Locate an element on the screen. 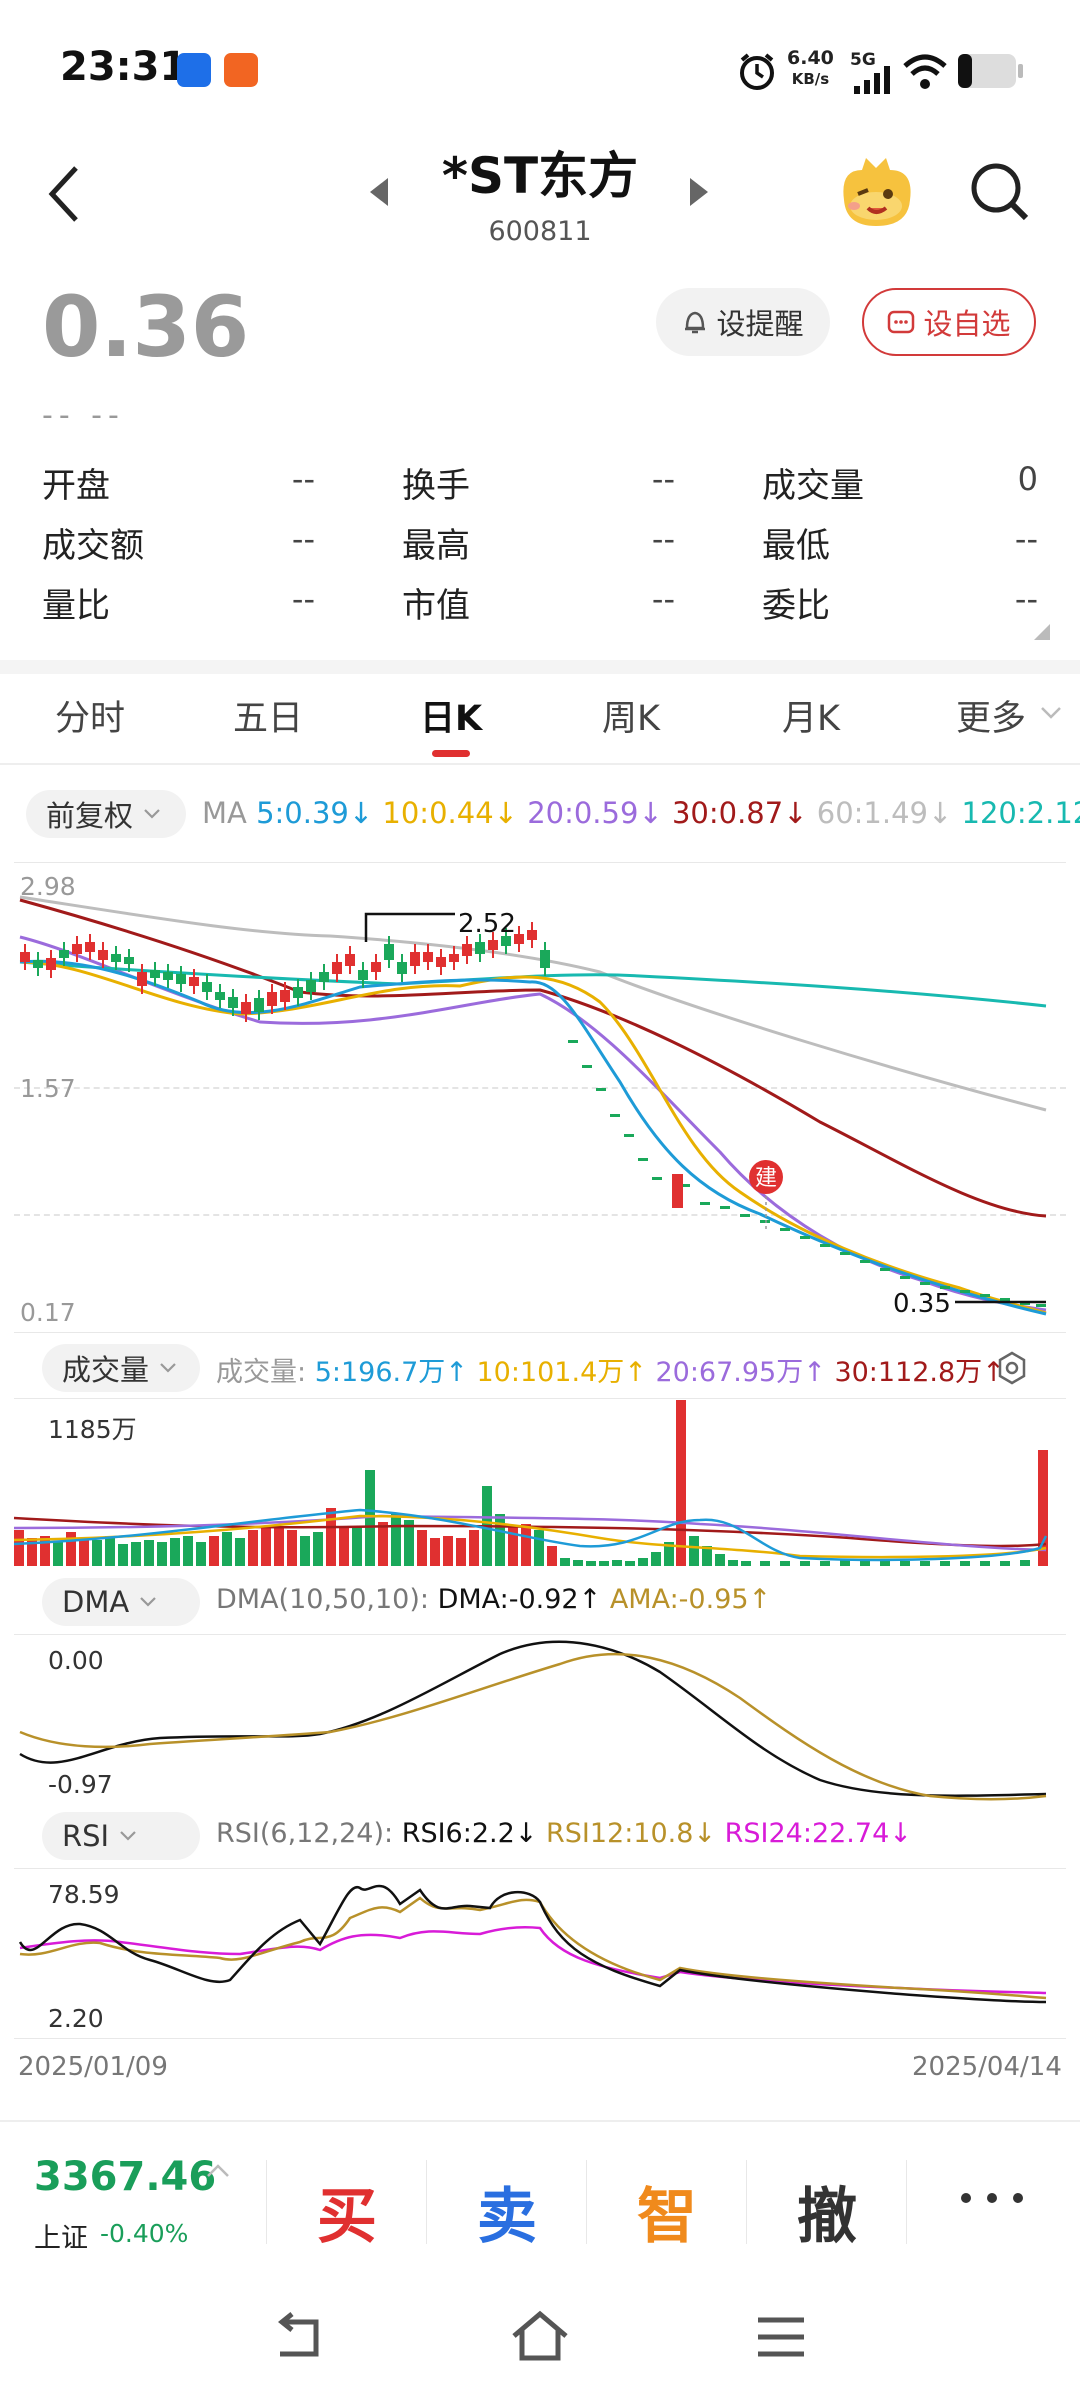 The width and height of the screenshot is (1080, 2400). tabs-divider is located at coordinates (540, 764).